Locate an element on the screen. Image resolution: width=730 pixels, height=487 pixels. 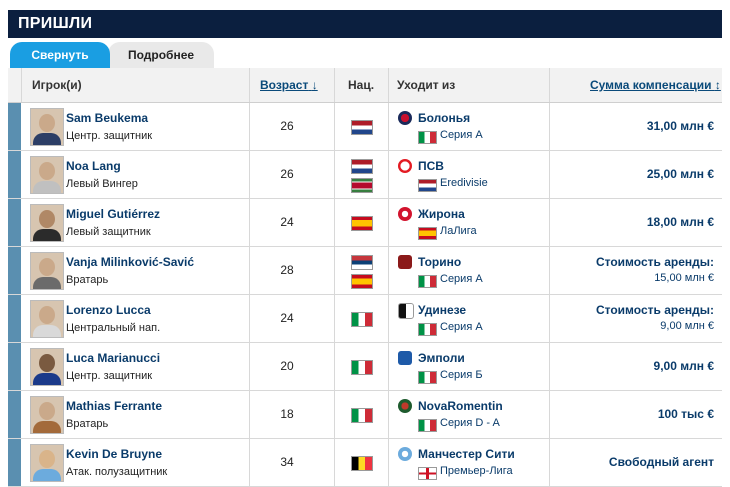
transfer-fee: 9,00 млн € is located at coordinates (683, 366).